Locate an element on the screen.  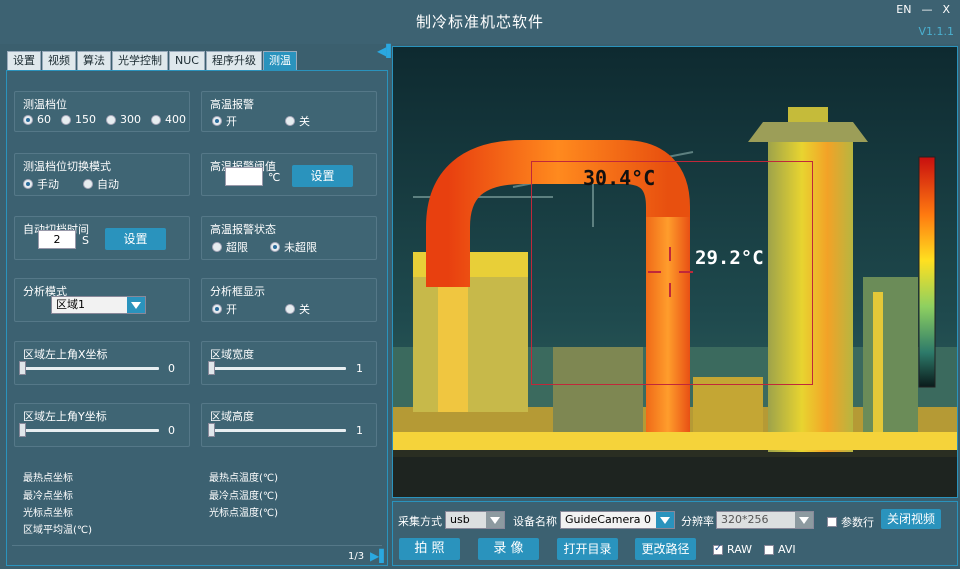
auto-radio: 自动 is located at coordinates (101, 184).